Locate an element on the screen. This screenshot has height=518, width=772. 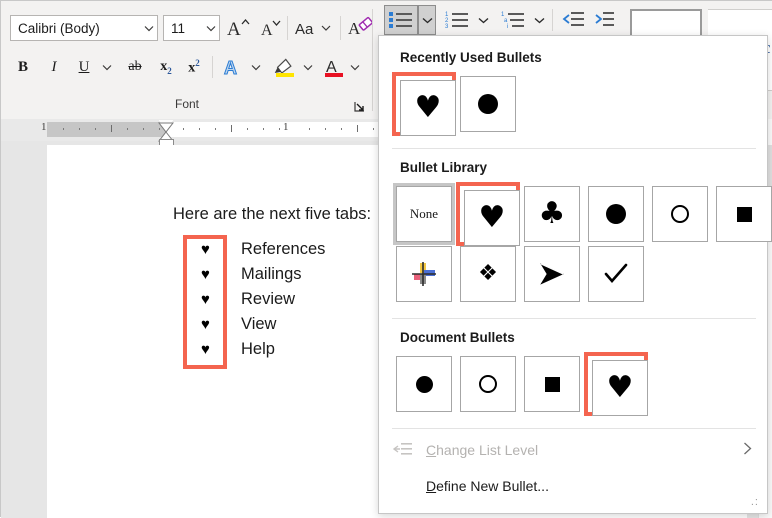
text-effects-chevron-down-icon is located at coordinates (256, 67).